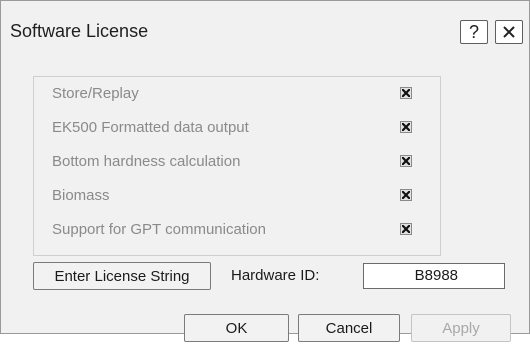 The image size is (530, 359). I want to click on hardware-id-field: B8988, so click(434, 276).